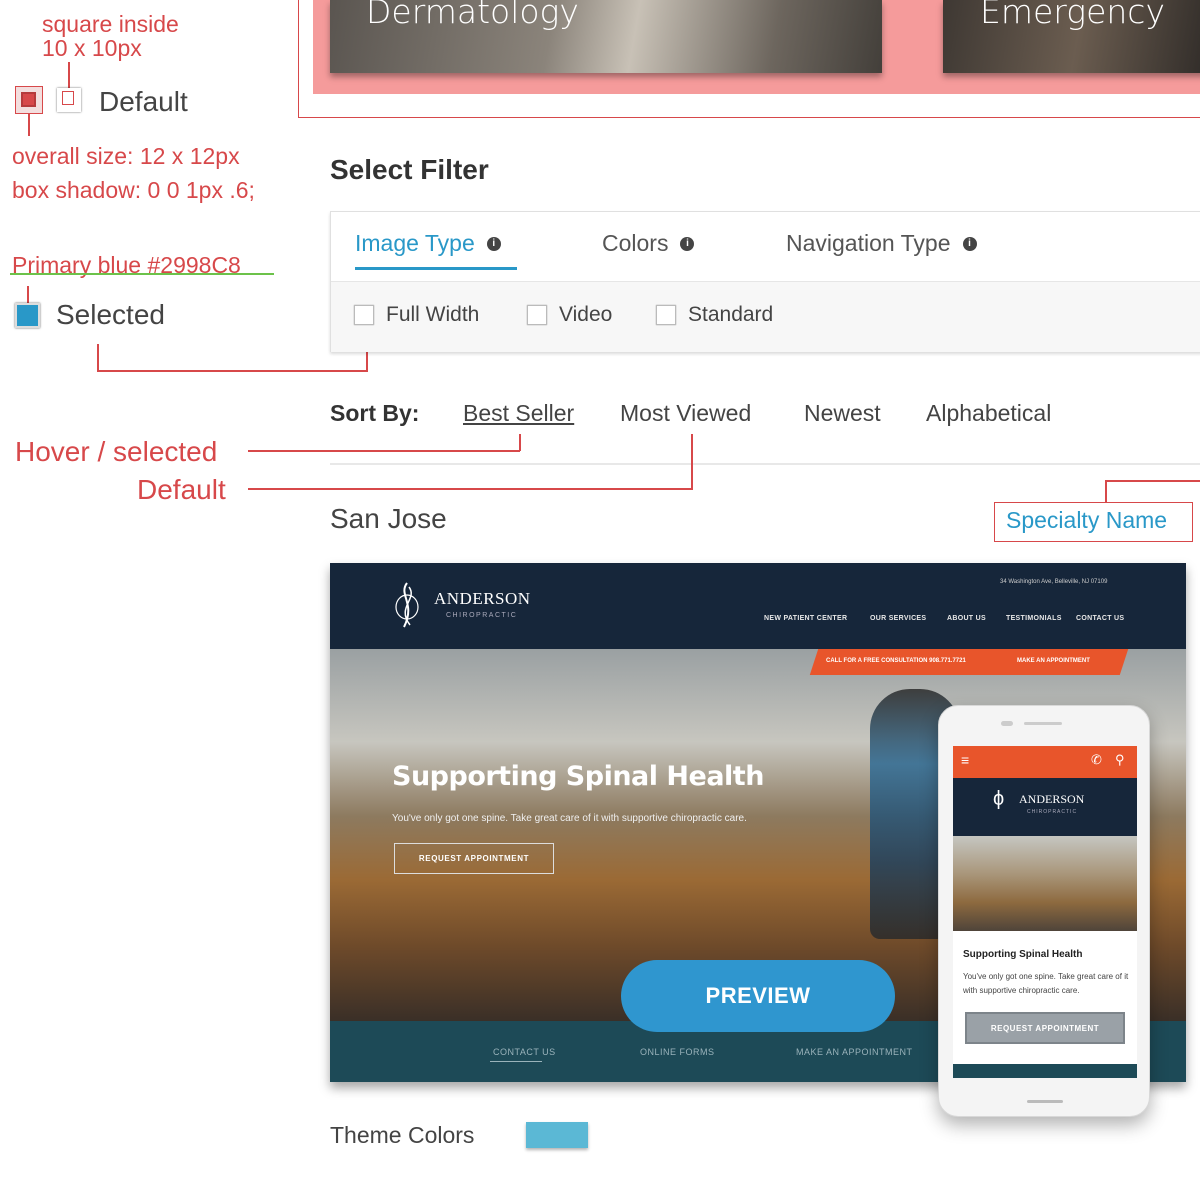 Image resolution: width=1200 pixels, height=1200 pixels. I want to click on specialty-card-dermatology: Dermatology, so click(606, 36).